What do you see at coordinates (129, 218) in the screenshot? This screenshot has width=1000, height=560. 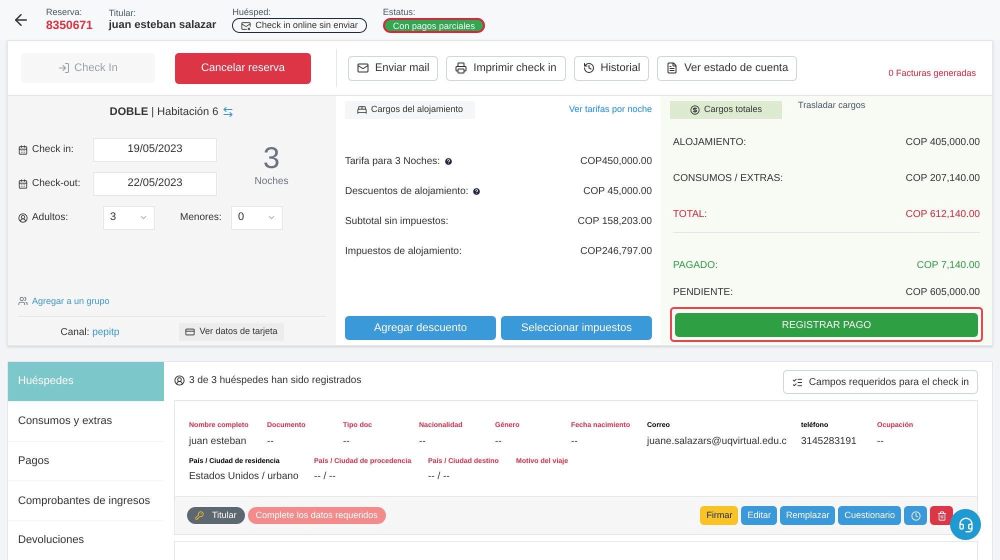 I see `adults-select: 3` at bounding box center [129, 218].